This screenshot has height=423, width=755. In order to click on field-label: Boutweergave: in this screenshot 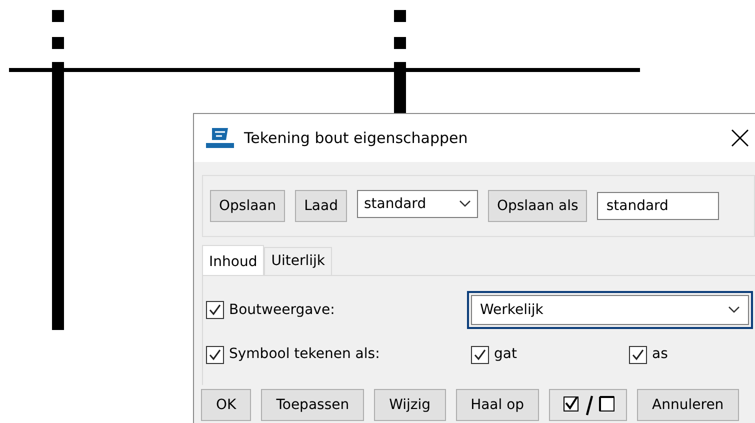, I will do `click(282, 310)`.